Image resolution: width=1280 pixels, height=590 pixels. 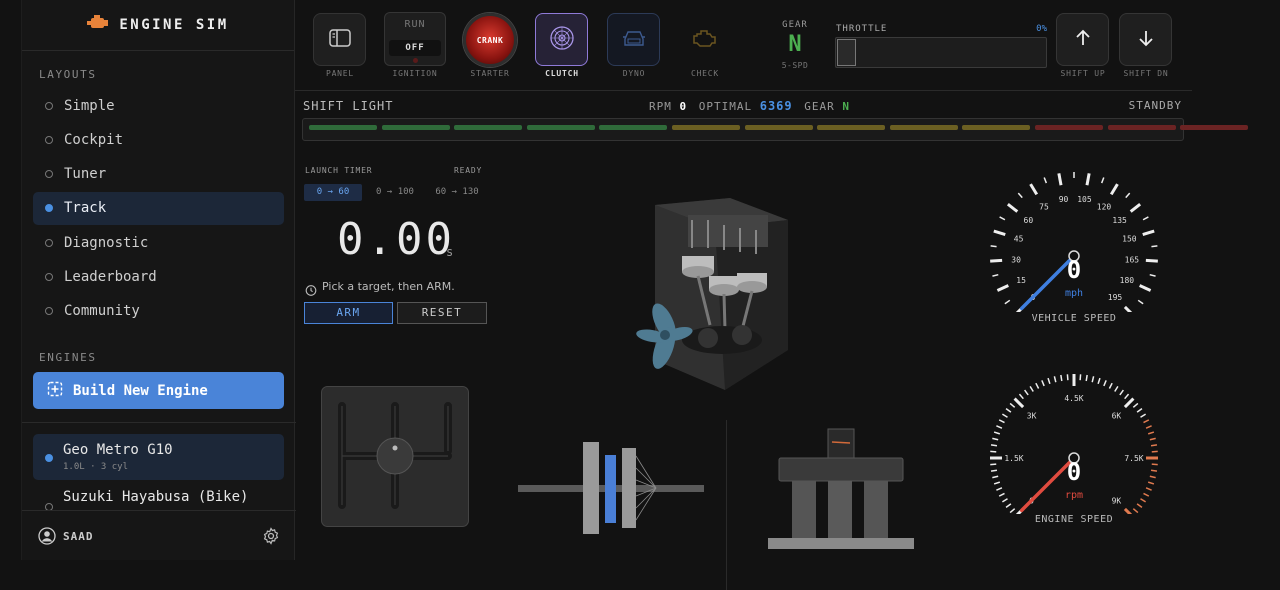 What do you see at coordinates (158, 105) in the screenshot?
I see `sidebar-item-simple: Simple` at bounding box center [158, 105].